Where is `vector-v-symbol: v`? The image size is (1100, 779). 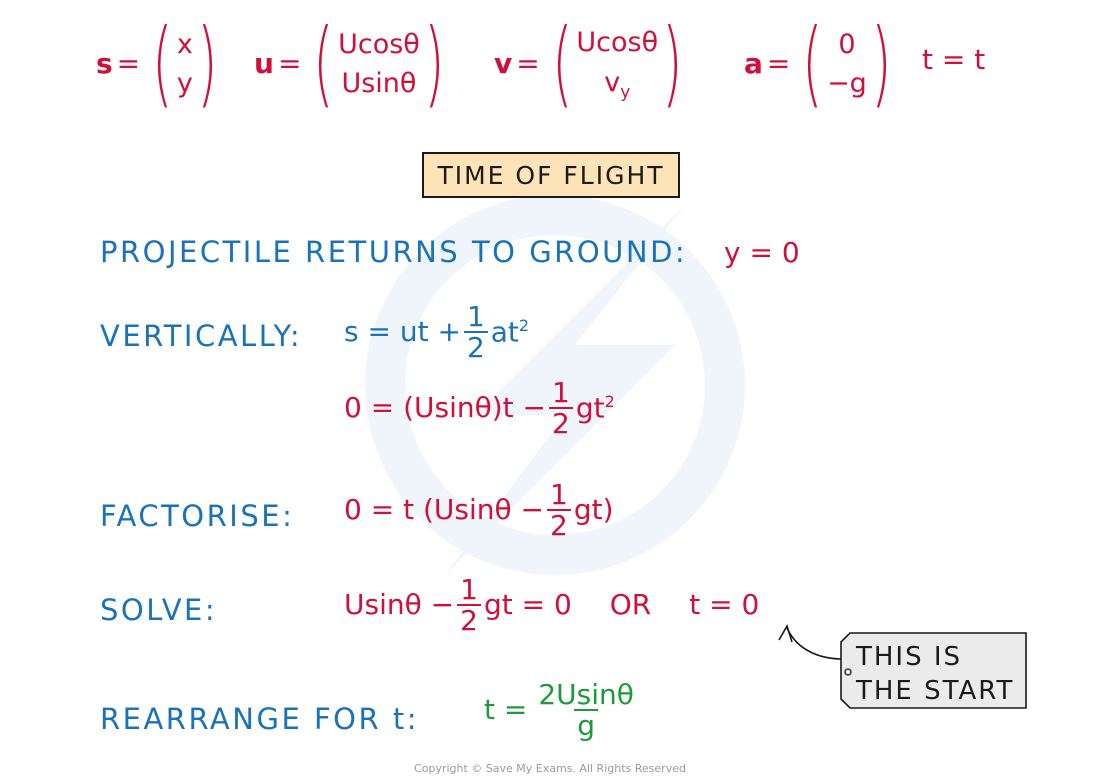 vector-v-symbol: v is located at coordinates (503, 63).